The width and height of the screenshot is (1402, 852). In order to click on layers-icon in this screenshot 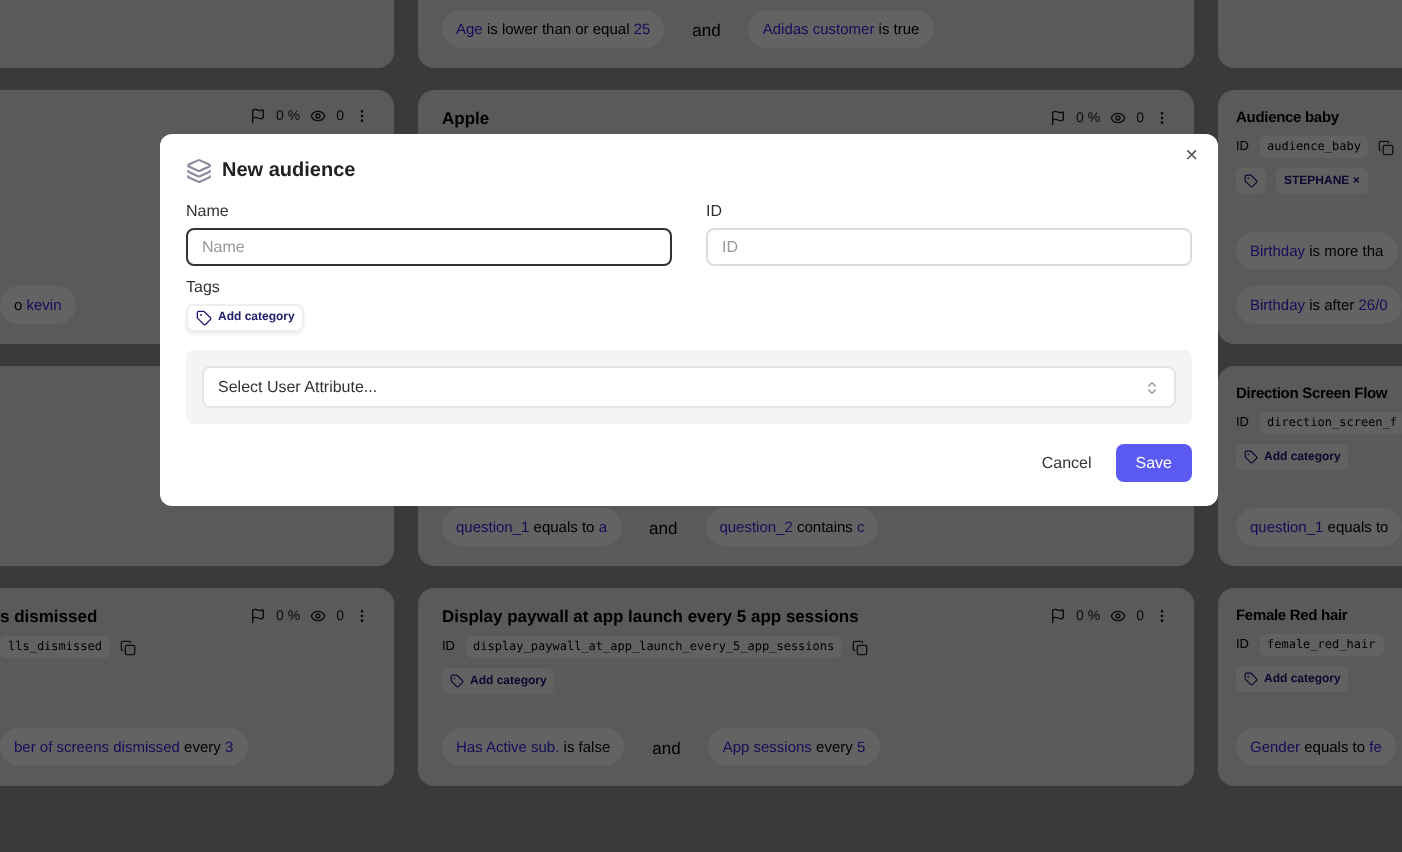, I will do `click(199, 171)`.